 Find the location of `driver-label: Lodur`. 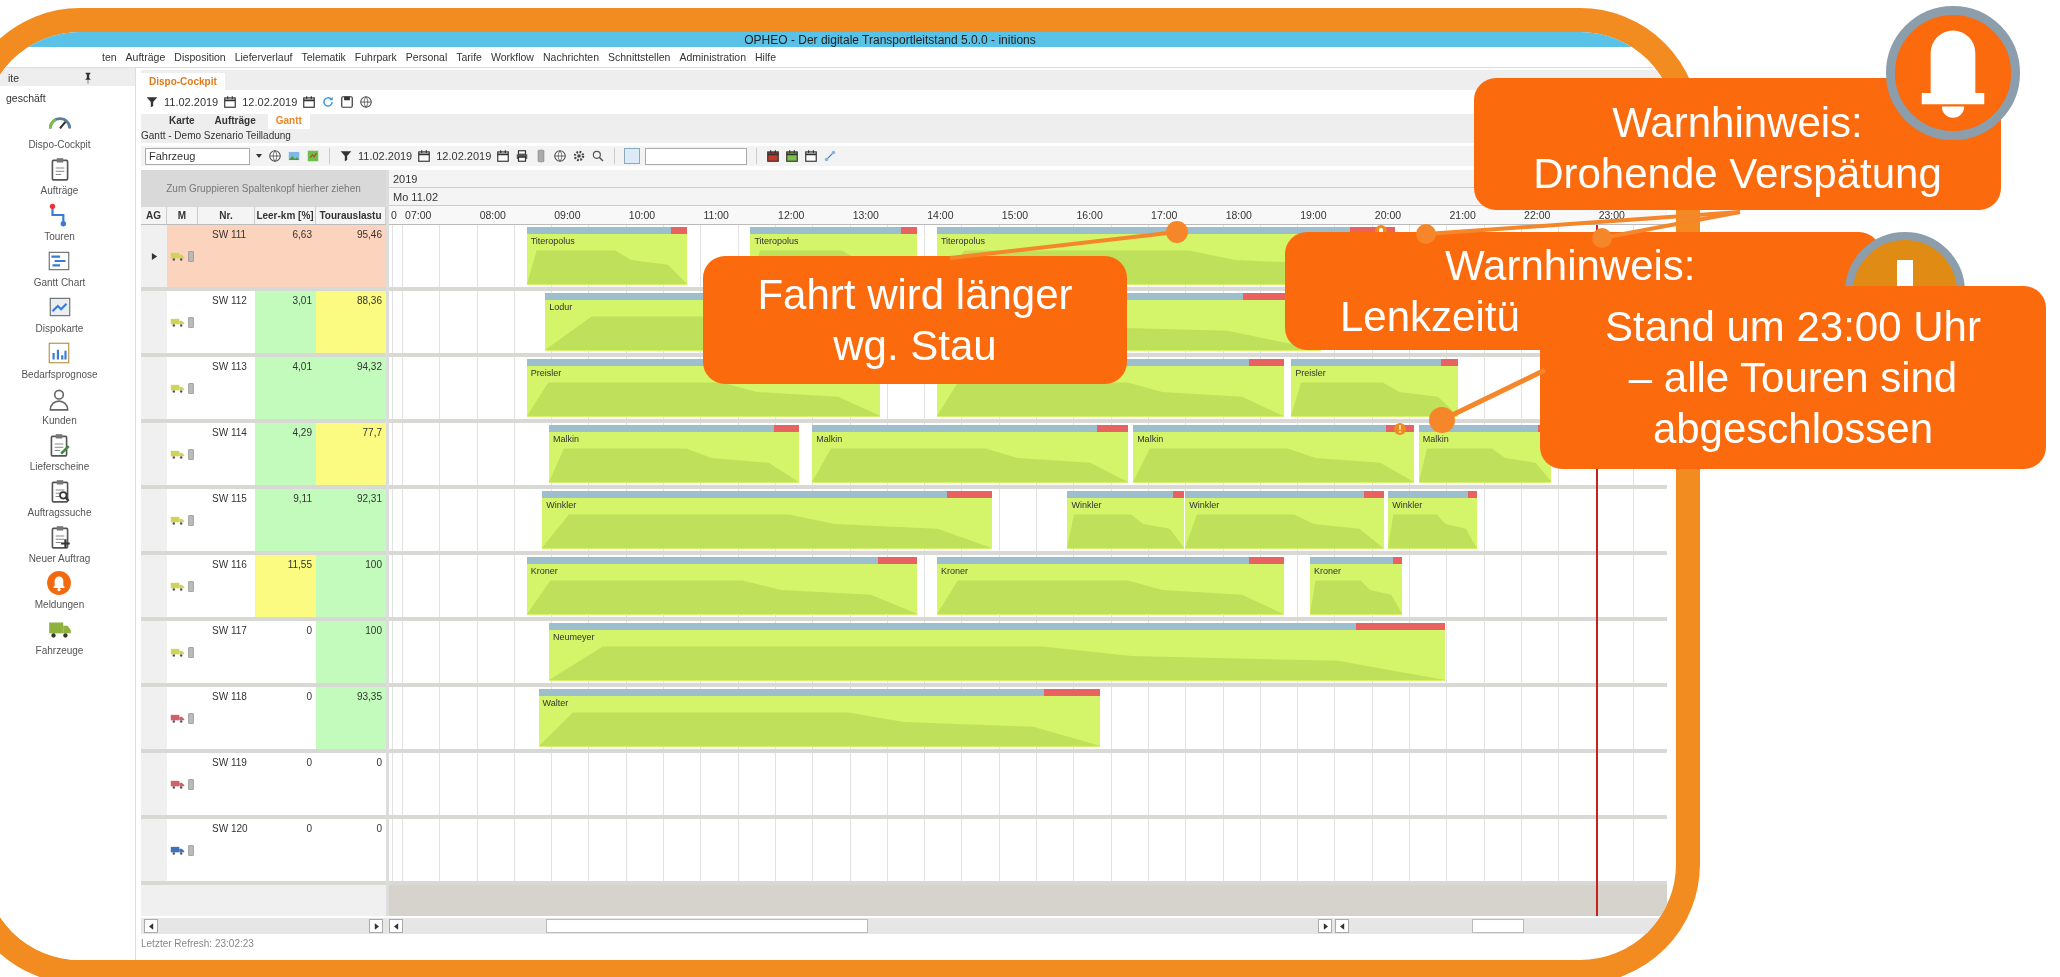

driver-label: Lodur is located at coordinates (561, 307).